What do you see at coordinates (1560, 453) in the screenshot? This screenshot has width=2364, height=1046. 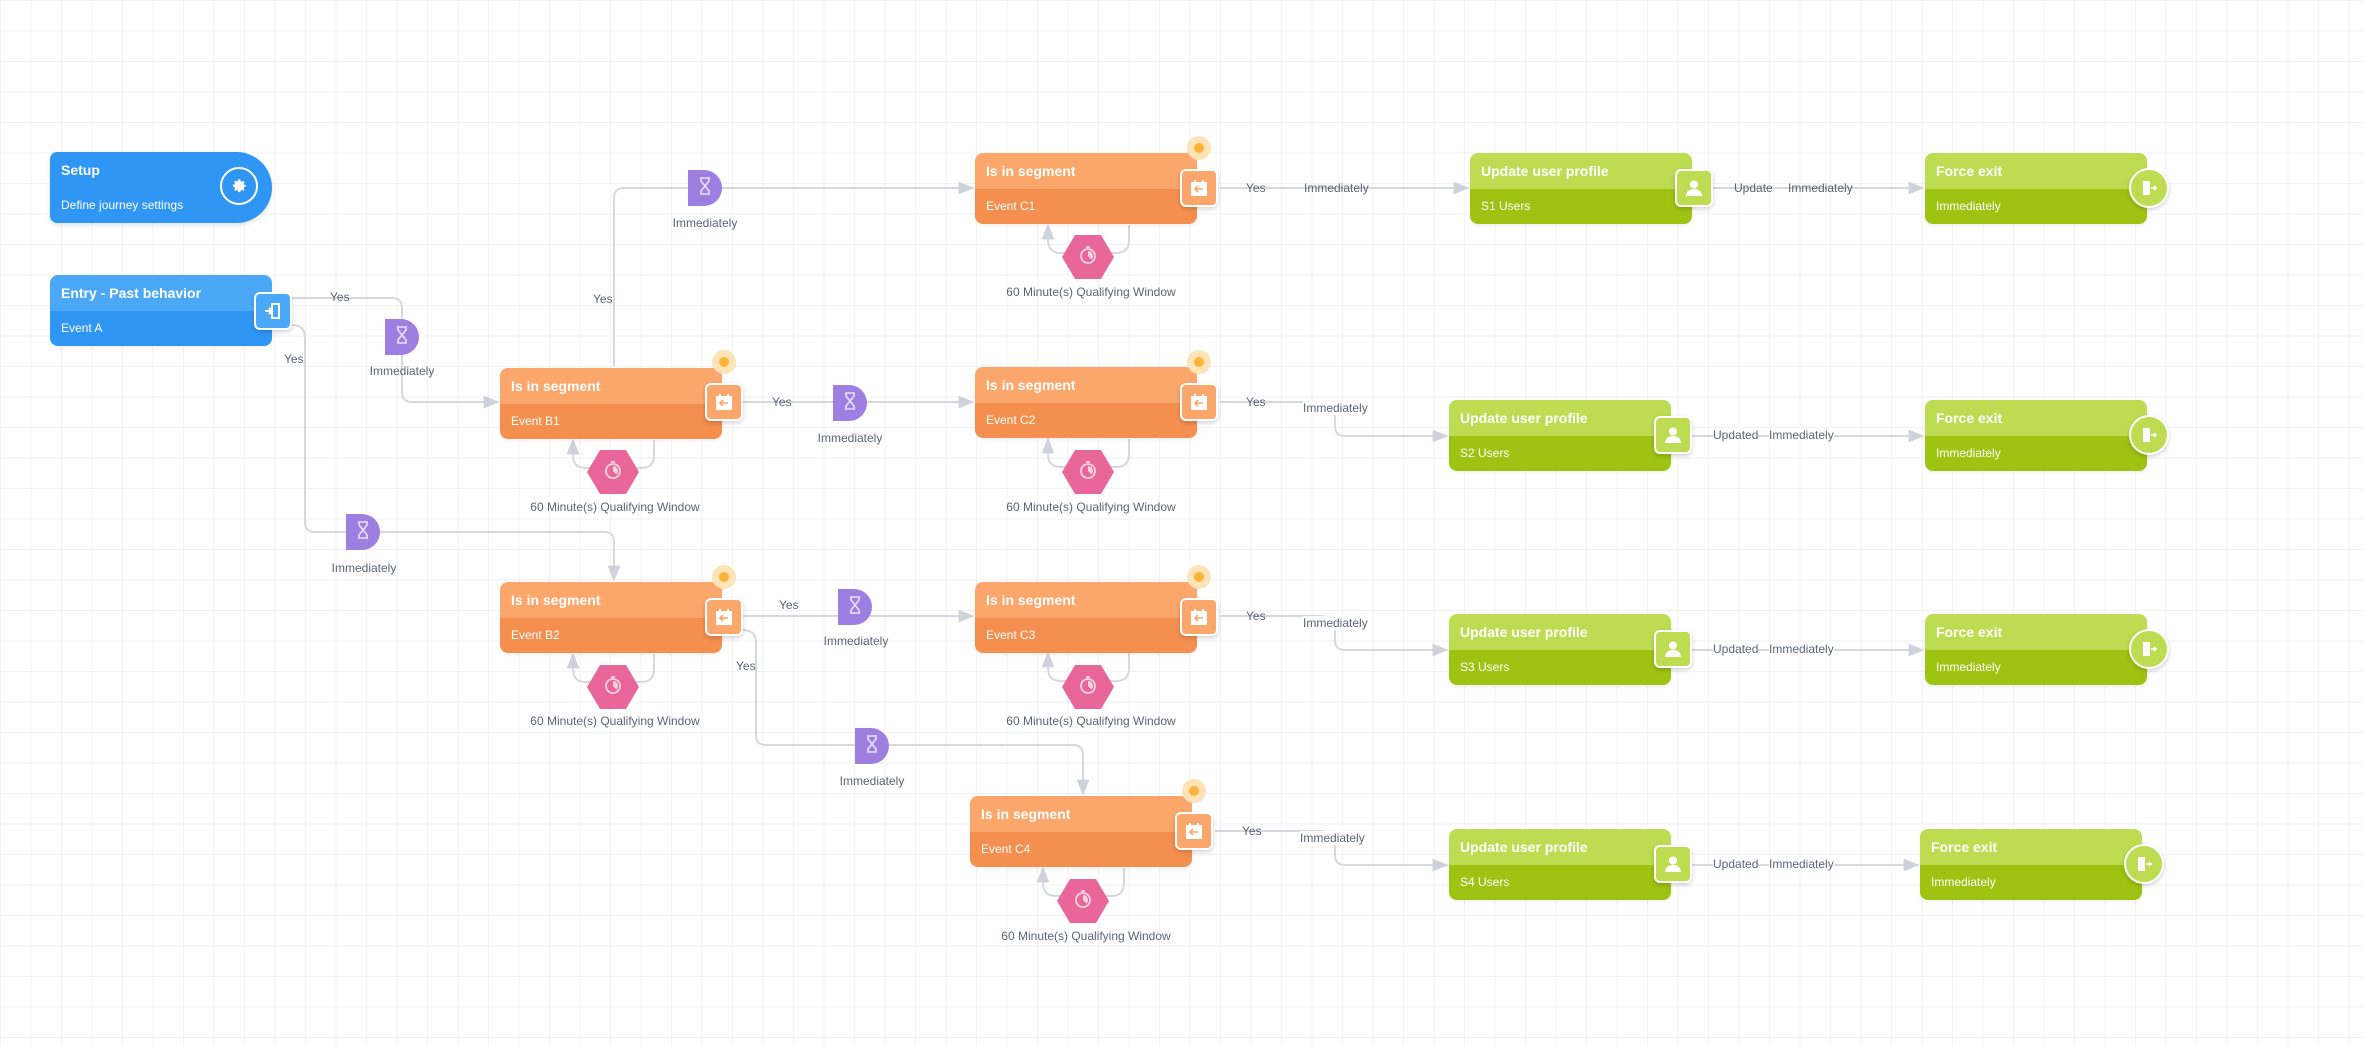 I see `profile-subtitle: S2 Users` at bounding box center [1560, 453].